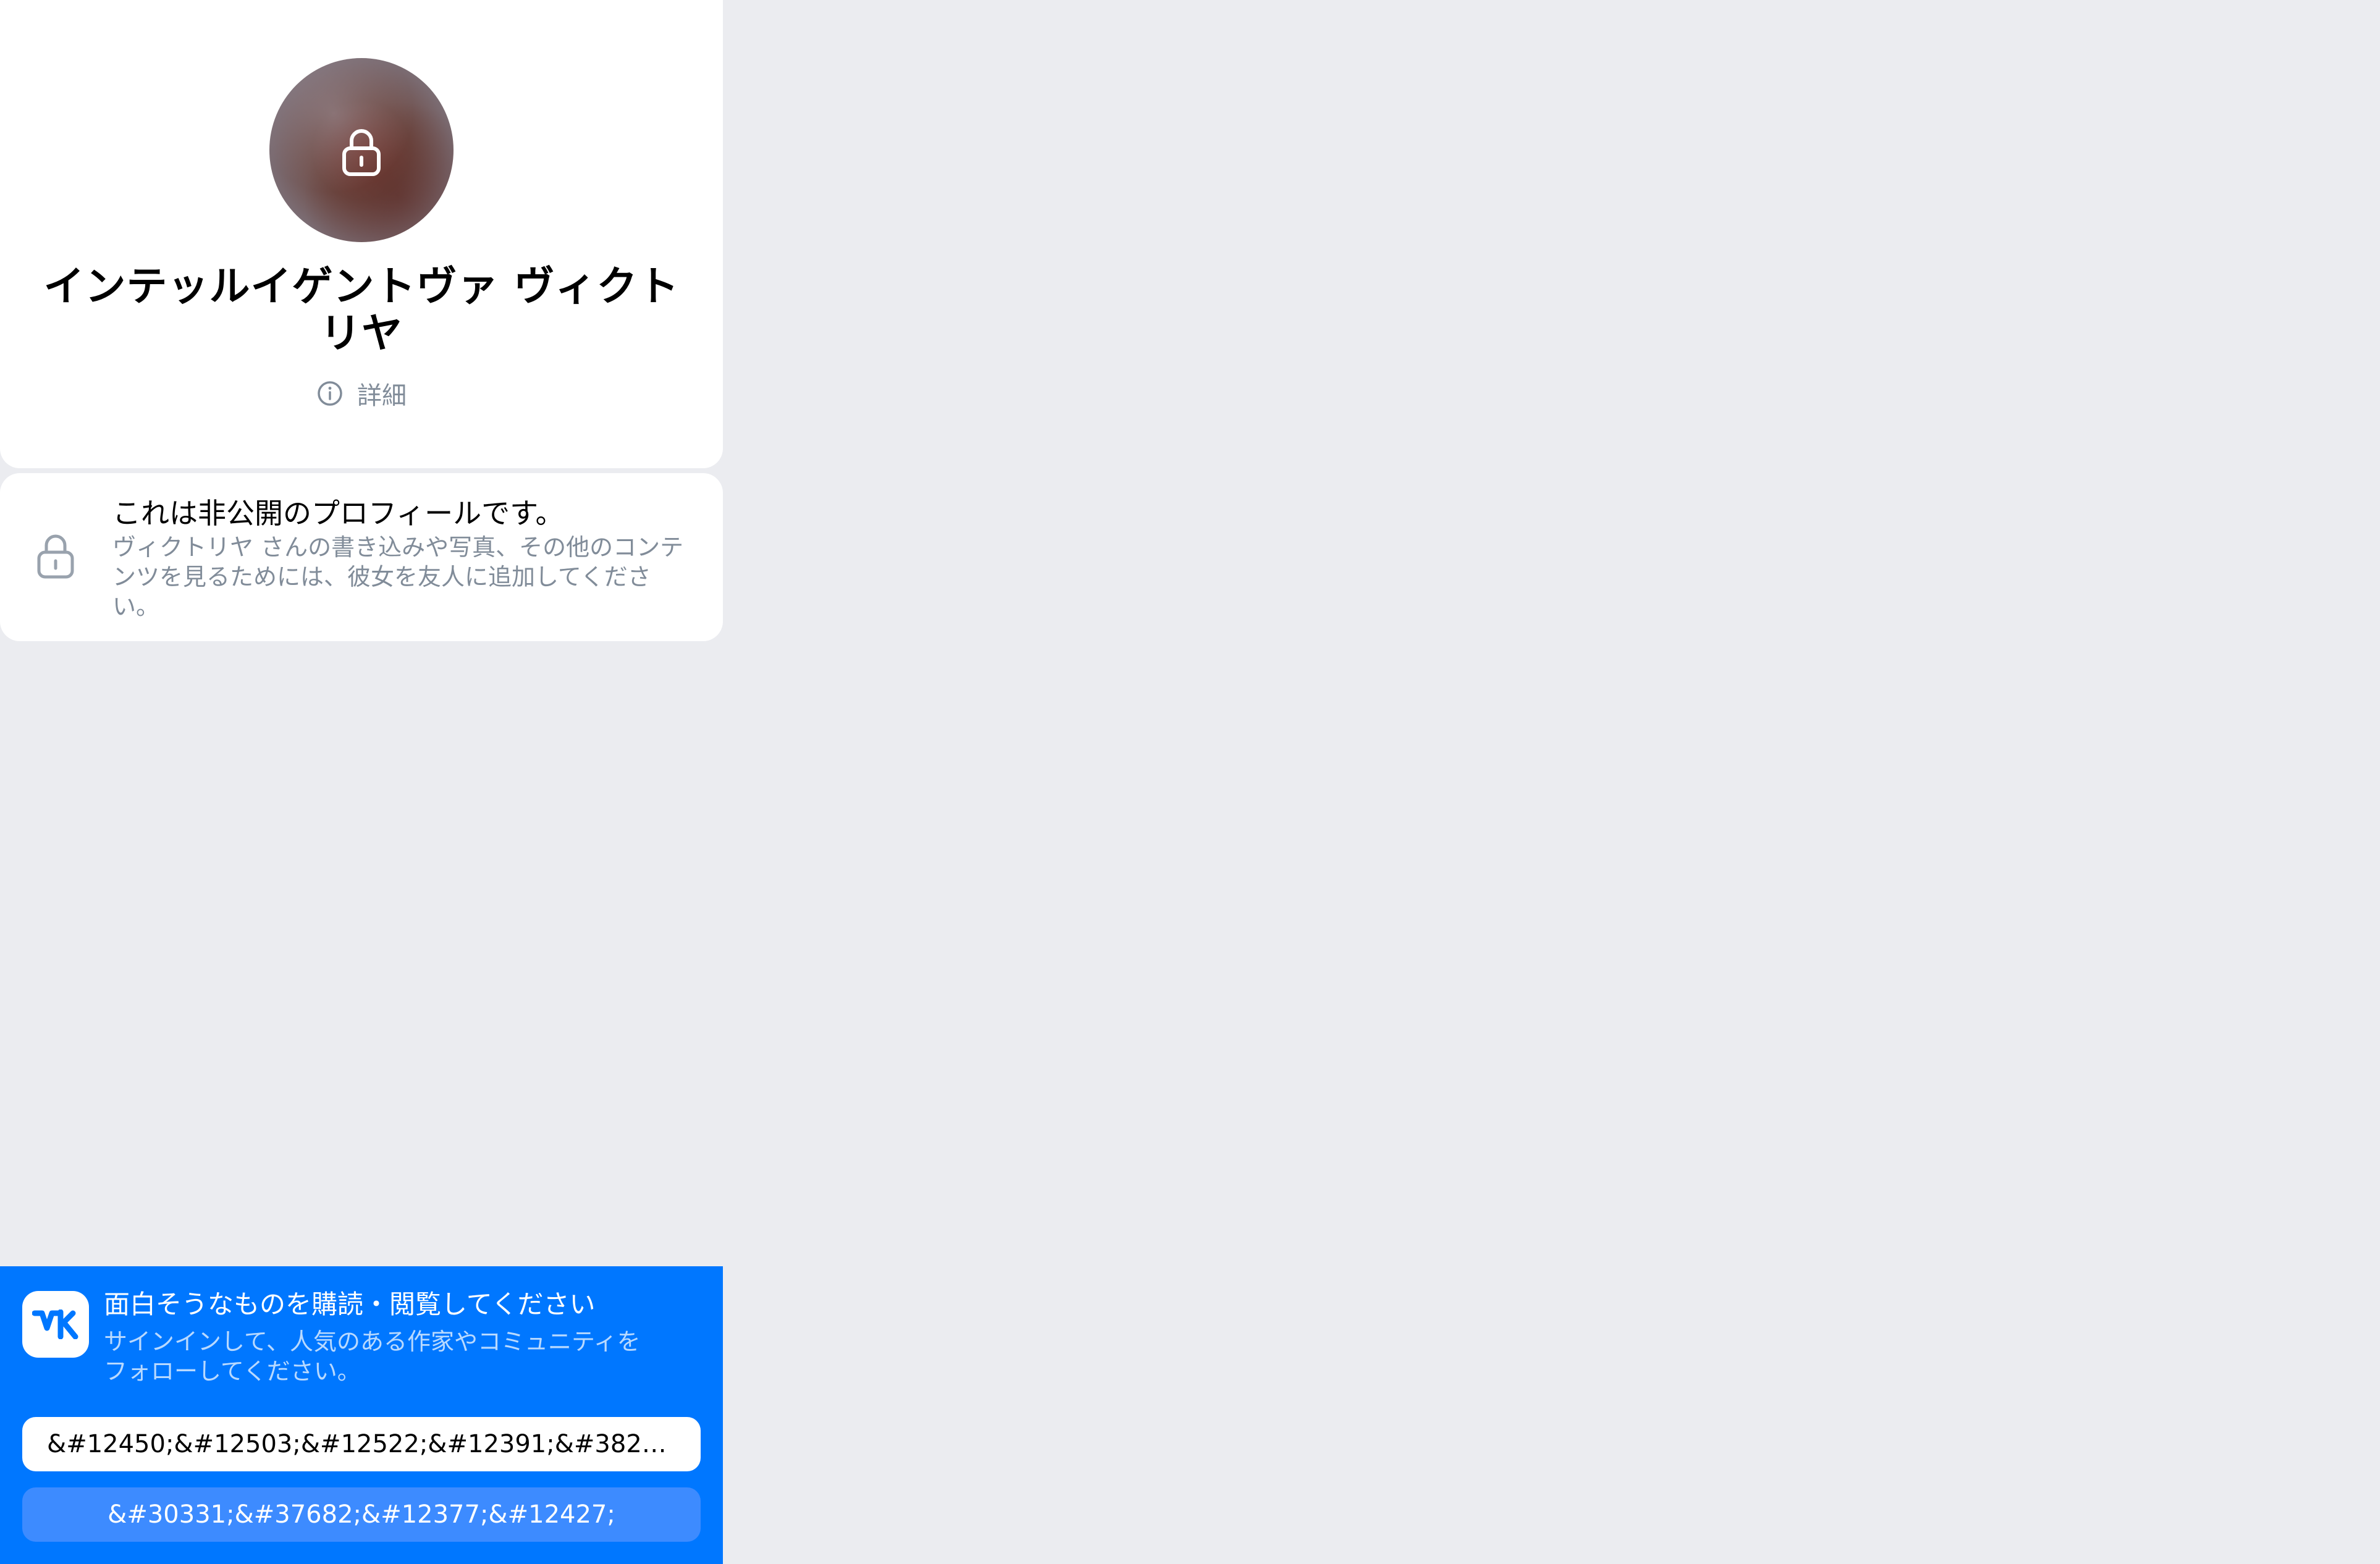 Image resolution: width=2380 pixels, height=1564 pixels. I want to click on avatar, so click(361, 150).